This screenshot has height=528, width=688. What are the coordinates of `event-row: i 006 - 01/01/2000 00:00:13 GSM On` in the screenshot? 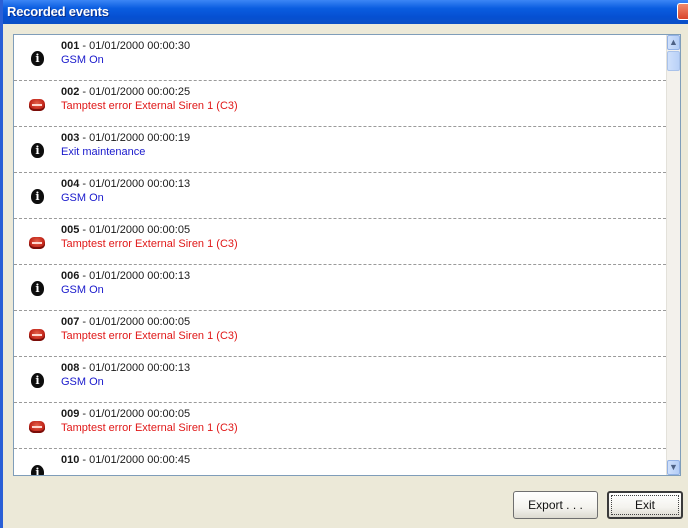 It's located at (340, 288).